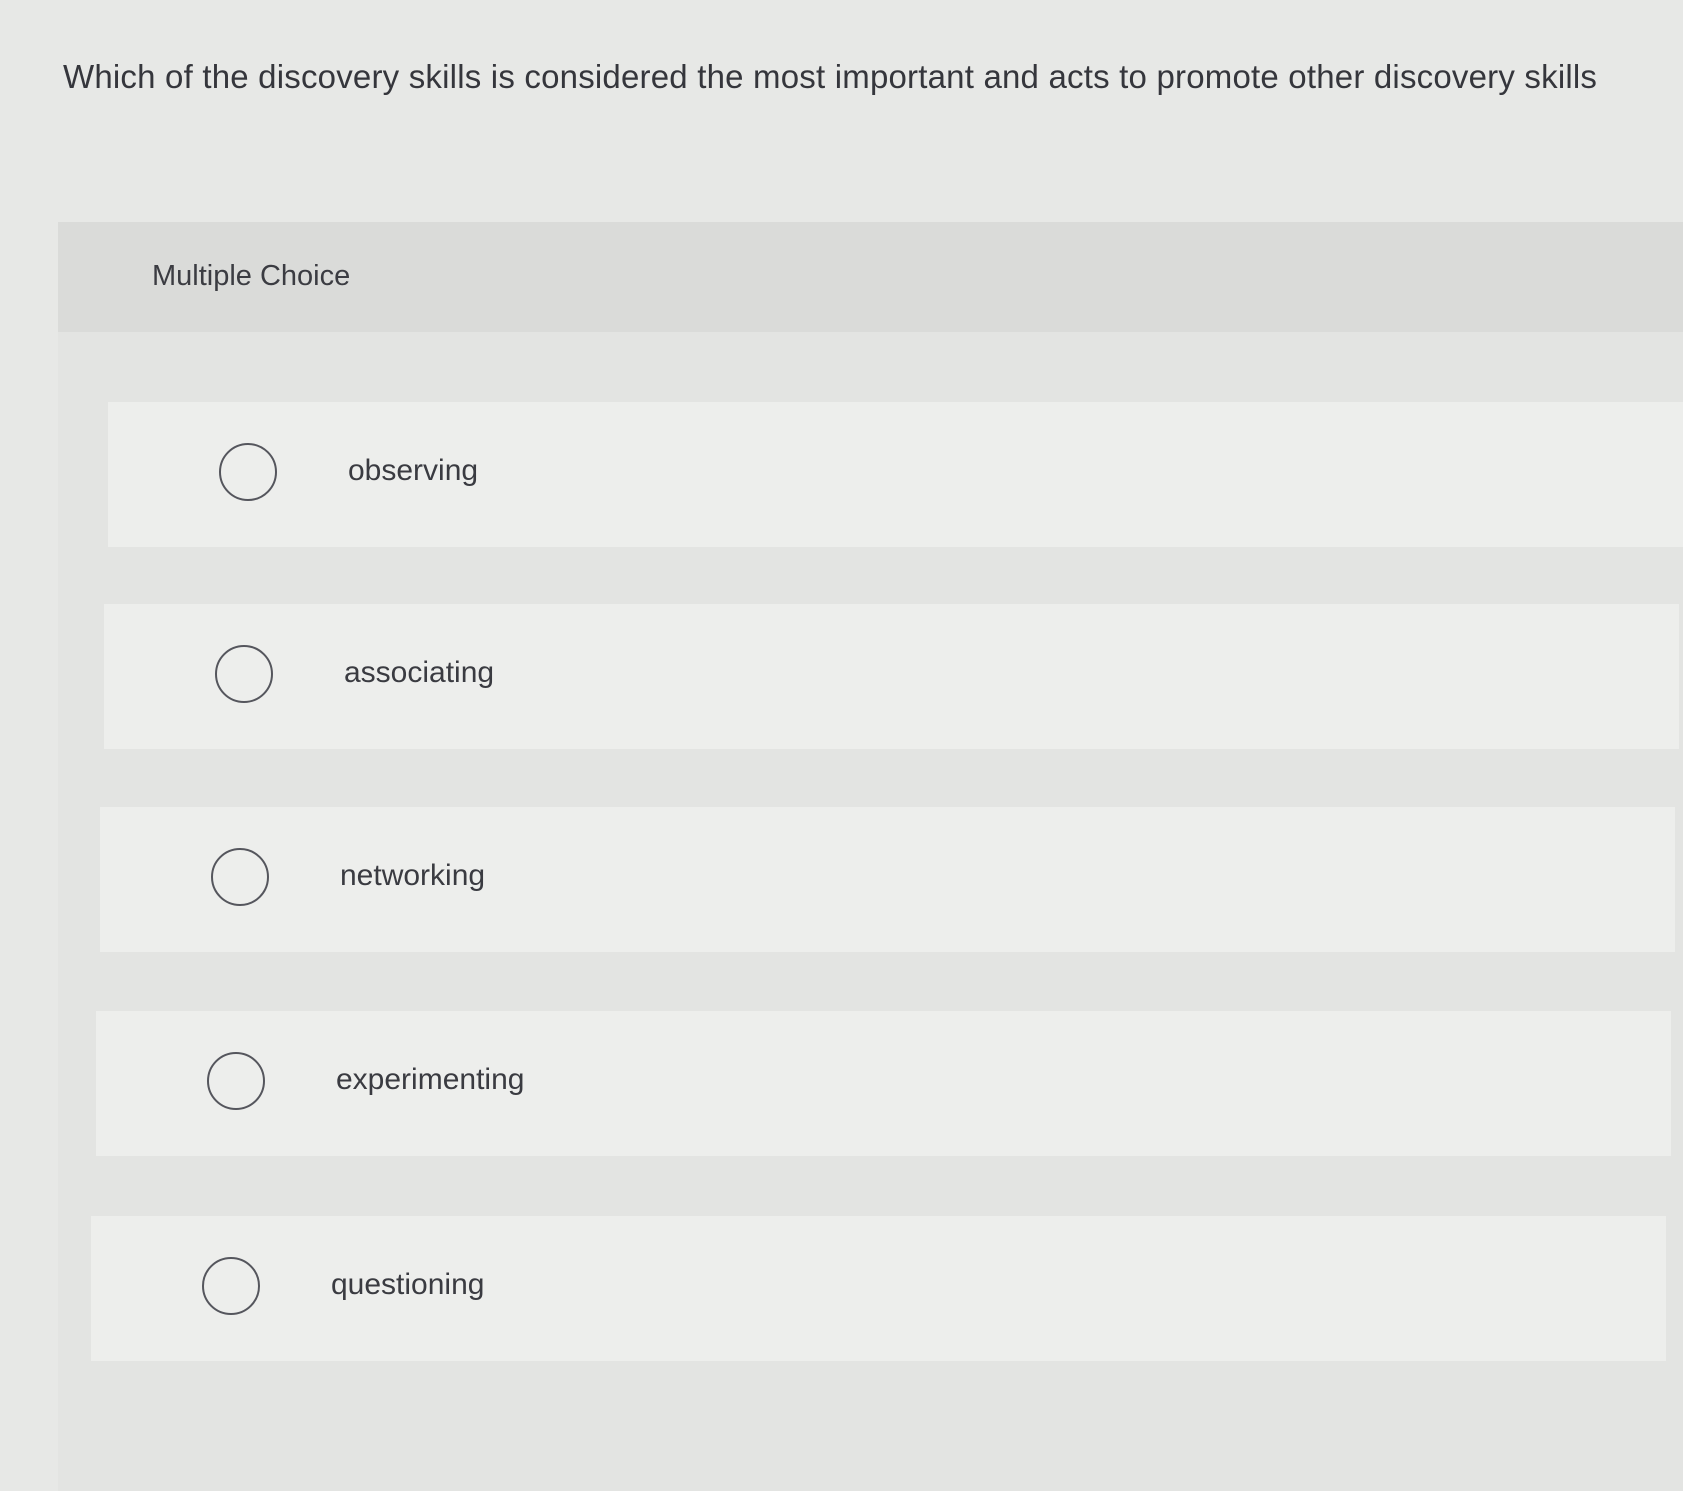  Describe the element at coordinates (870, 277) in the screenshot. I see `panel-header: Multiple Choice` at that location.